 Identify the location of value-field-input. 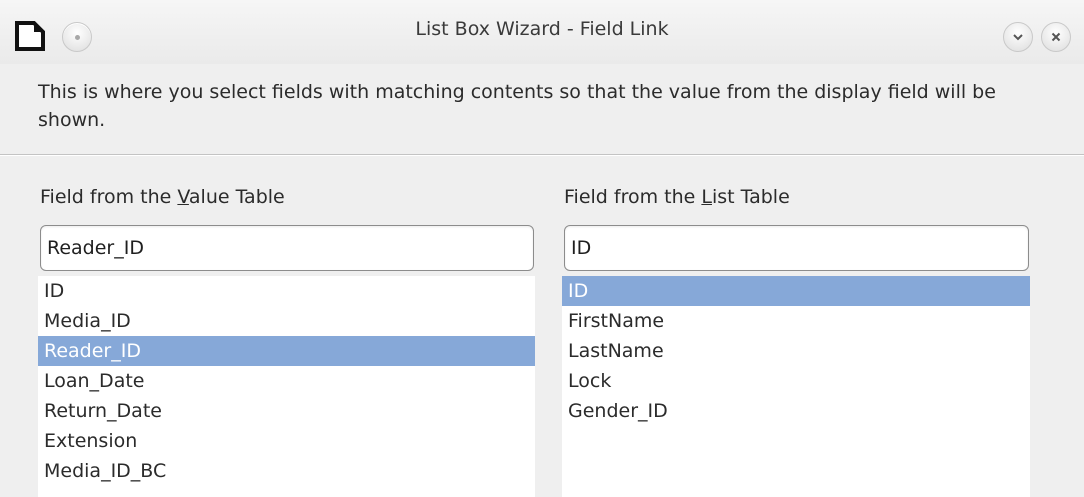
(287, 248).